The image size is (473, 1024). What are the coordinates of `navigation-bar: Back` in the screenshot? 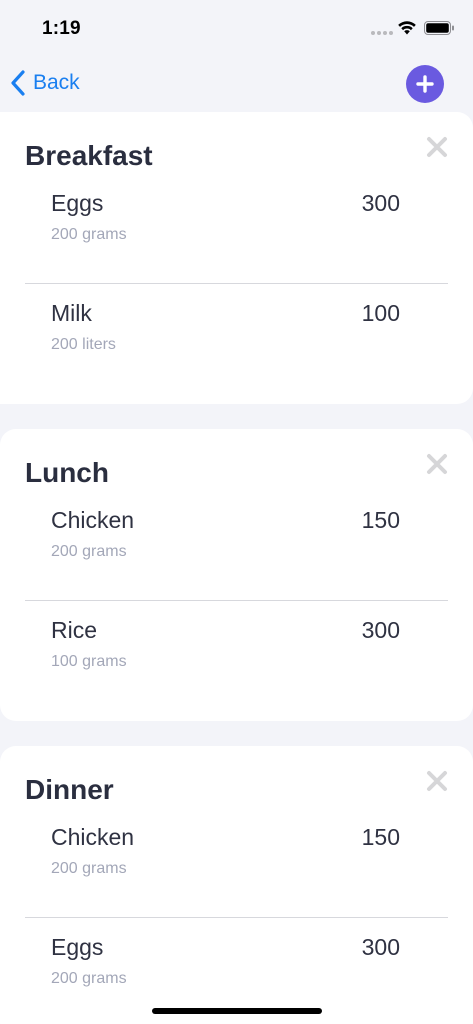 It's located at (236, 84).